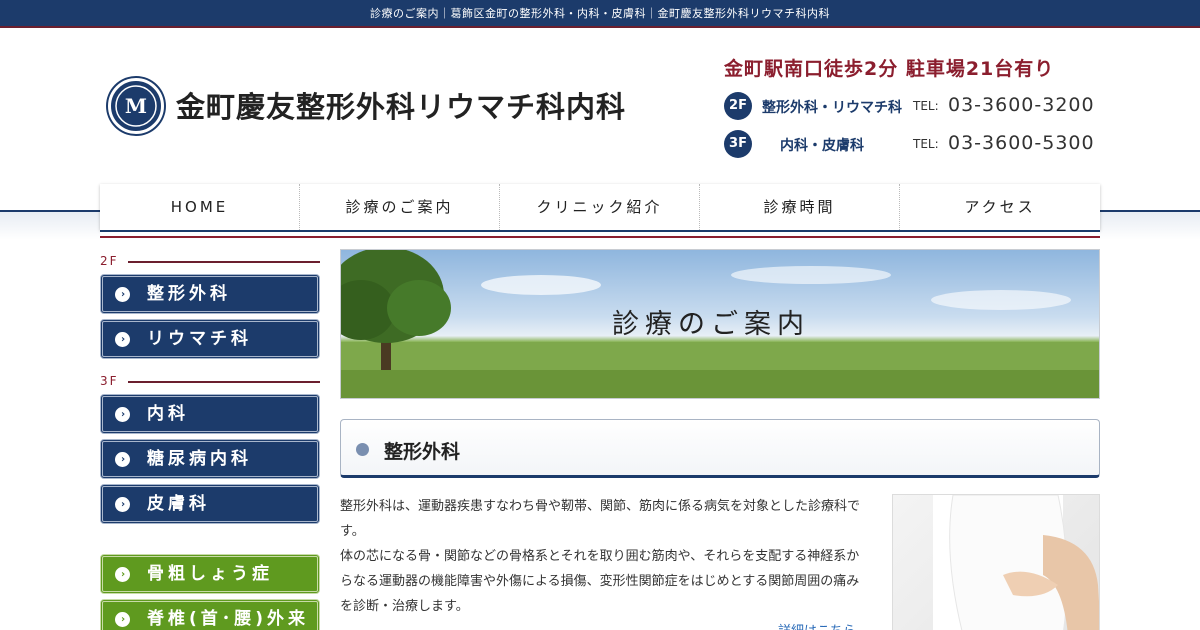 The height and width of the screenshot is (630, 1200). What do you see at coordinates (1021, 105) in the screenshot?
I see `floor-2f-tel: 03-3600-3200` at bounding box center [1021, 105].